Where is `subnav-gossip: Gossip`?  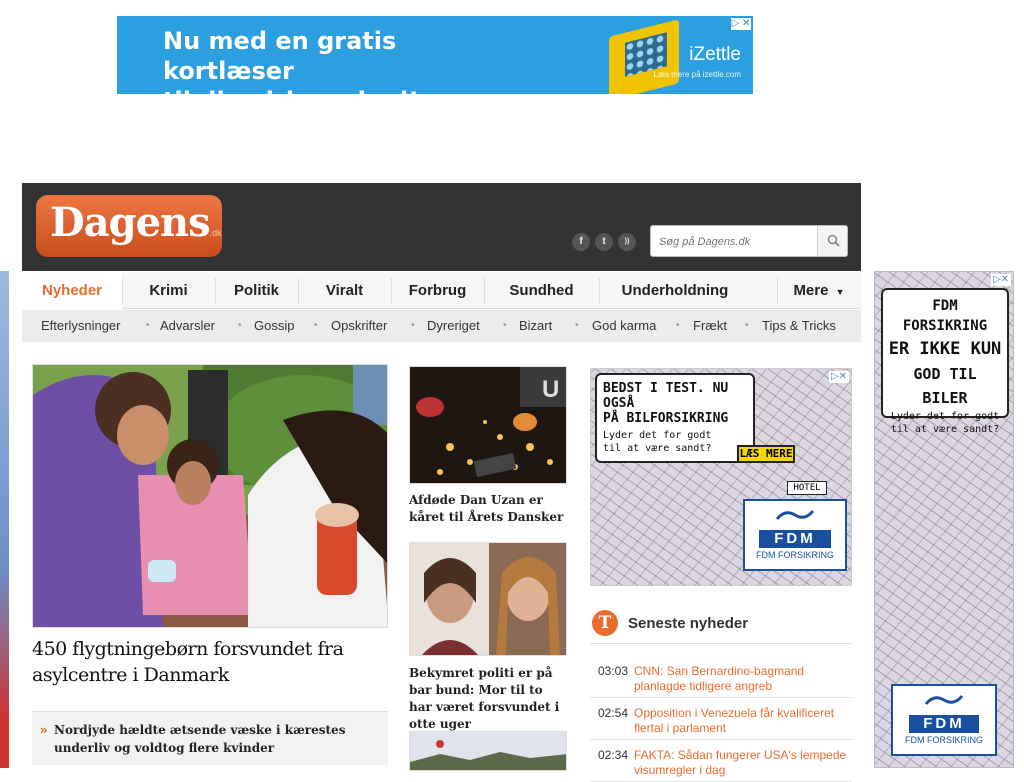 subnav-gossip: Gossip is located at coordinates (274, 325).